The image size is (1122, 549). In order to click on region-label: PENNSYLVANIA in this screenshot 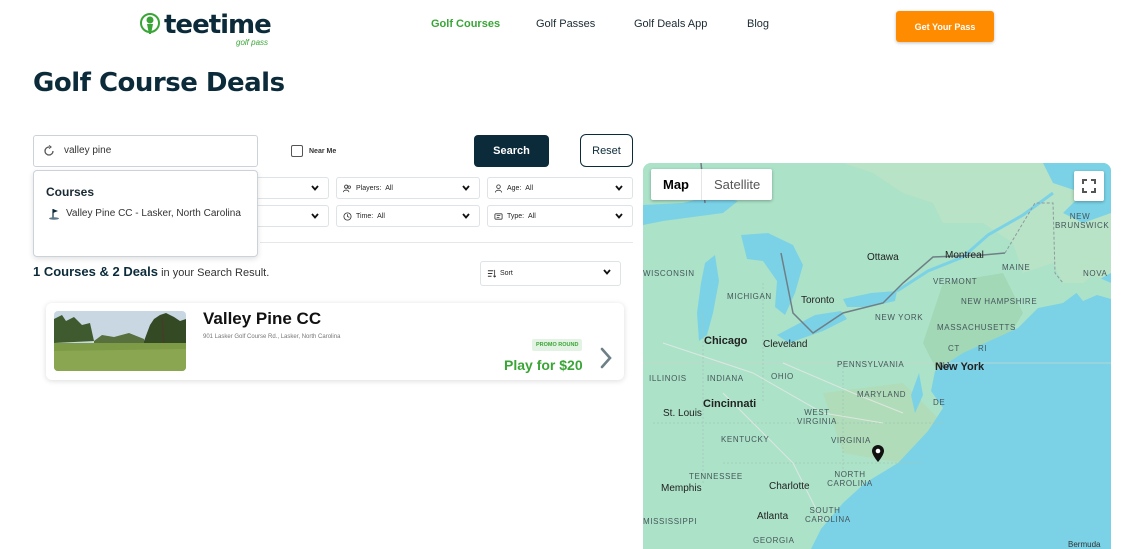, I will do `click(871, 364)`.